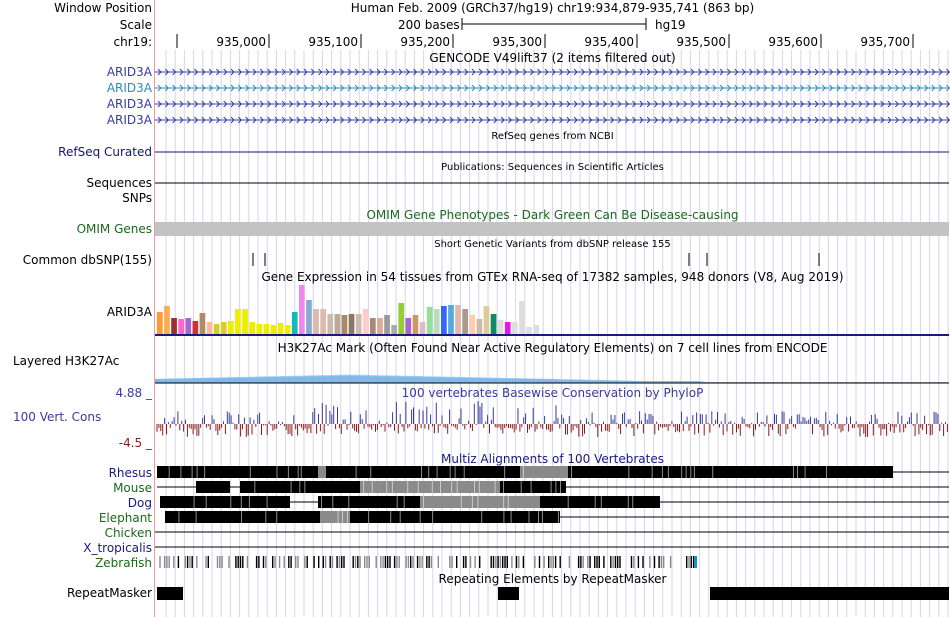 The width and height of the screenshot is (950, 617). What do you see at coordinates (66, 361) in the screenshot?
I see `h3k27ac-label: Layered H3K27Ac` at bounding box center [66, 361].